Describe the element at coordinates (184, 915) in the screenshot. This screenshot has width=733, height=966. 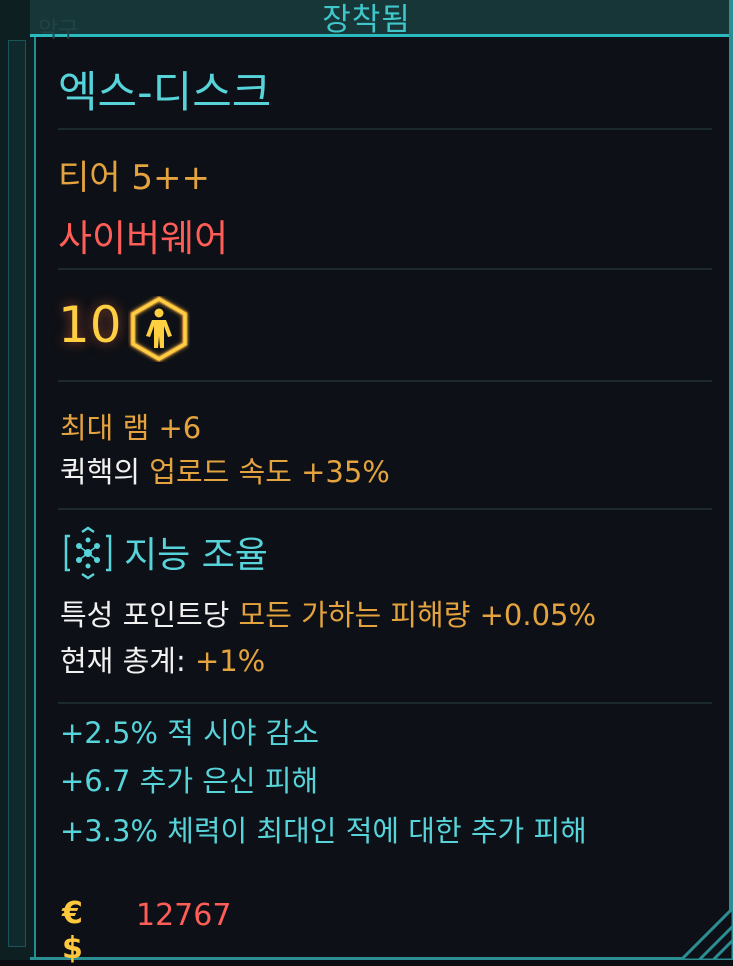
I see `price-value: 12767` at that location.